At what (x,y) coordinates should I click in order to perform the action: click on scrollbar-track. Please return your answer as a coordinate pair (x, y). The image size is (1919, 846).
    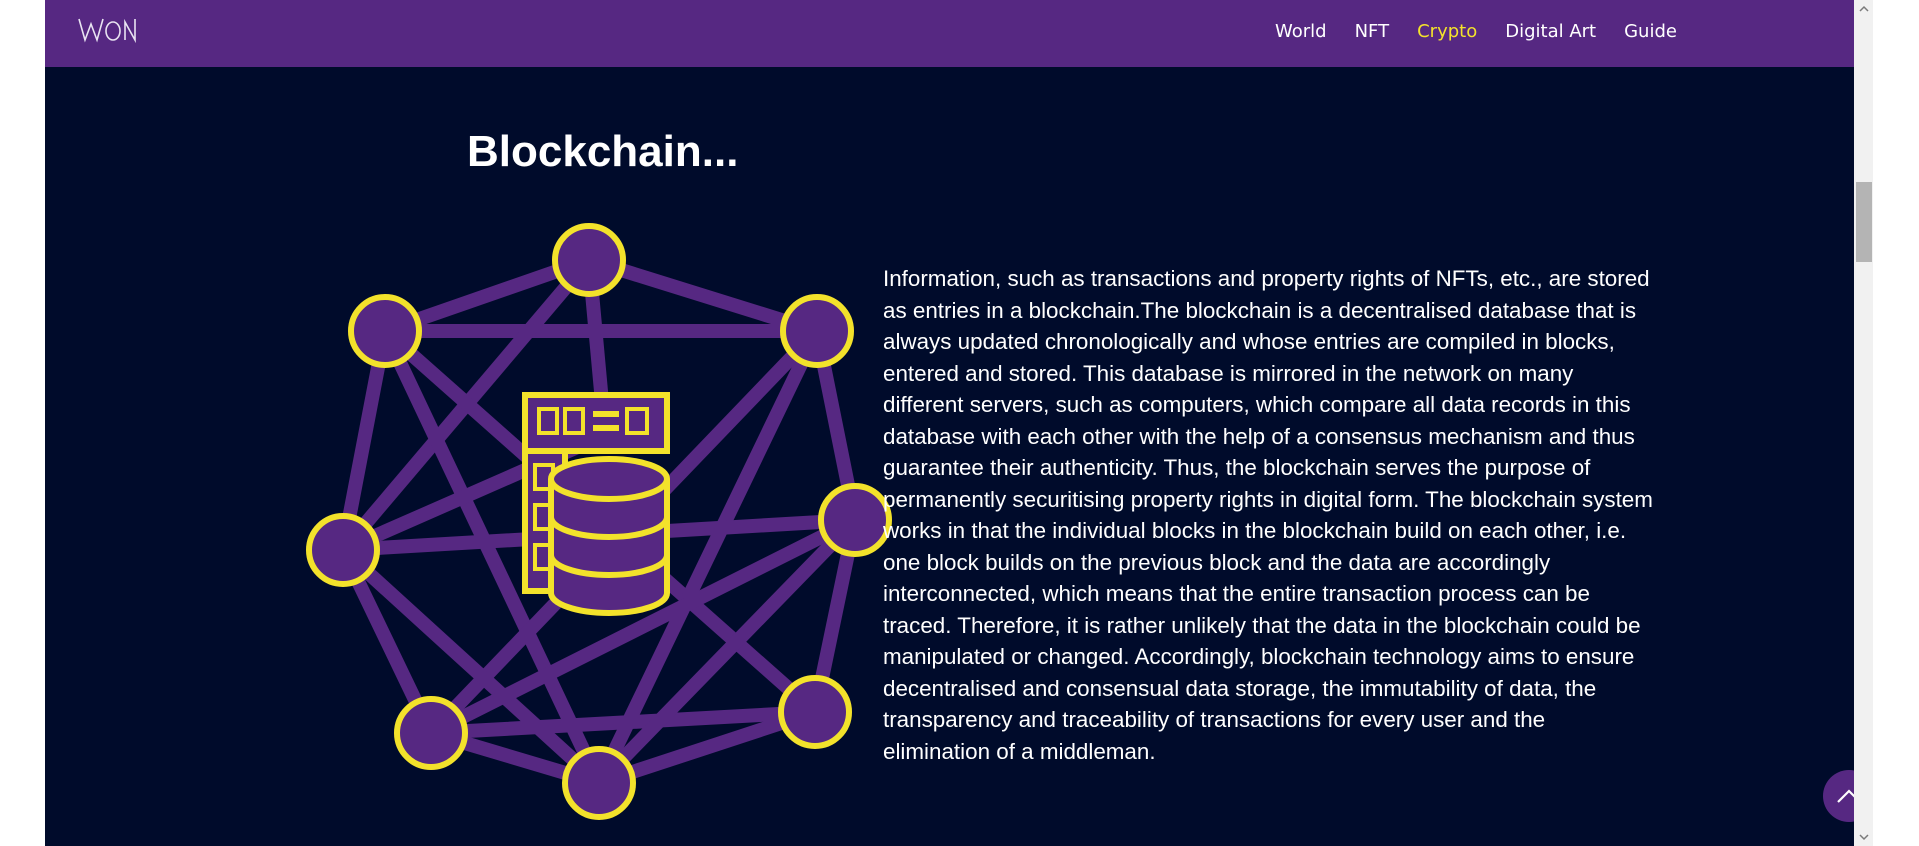
    Looking at the image, I should click on (1863, 423).